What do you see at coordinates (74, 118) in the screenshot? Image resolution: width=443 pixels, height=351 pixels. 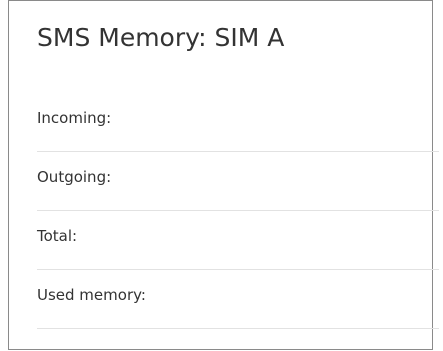 I see `stat-label-incoming: Incoming:` at bounding box center [74, 118].